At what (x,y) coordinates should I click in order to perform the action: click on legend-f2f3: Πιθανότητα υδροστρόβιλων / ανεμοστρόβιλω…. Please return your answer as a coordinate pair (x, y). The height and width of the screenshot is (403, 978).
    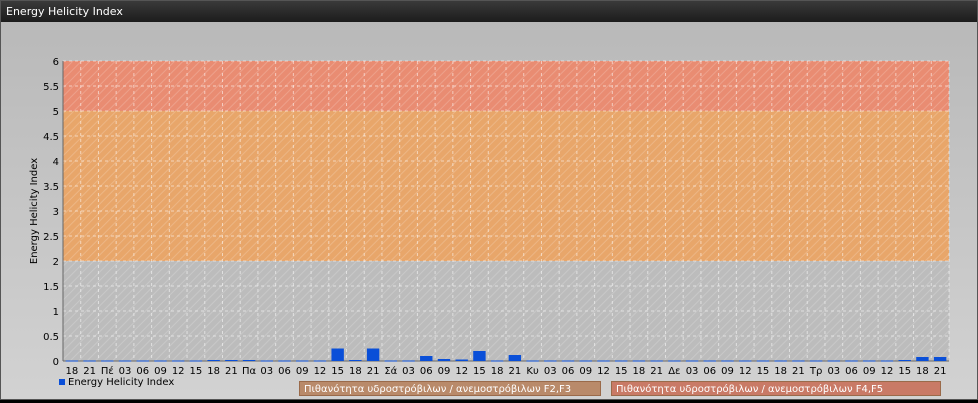
    Looking at the image, I should click on (450, 388).